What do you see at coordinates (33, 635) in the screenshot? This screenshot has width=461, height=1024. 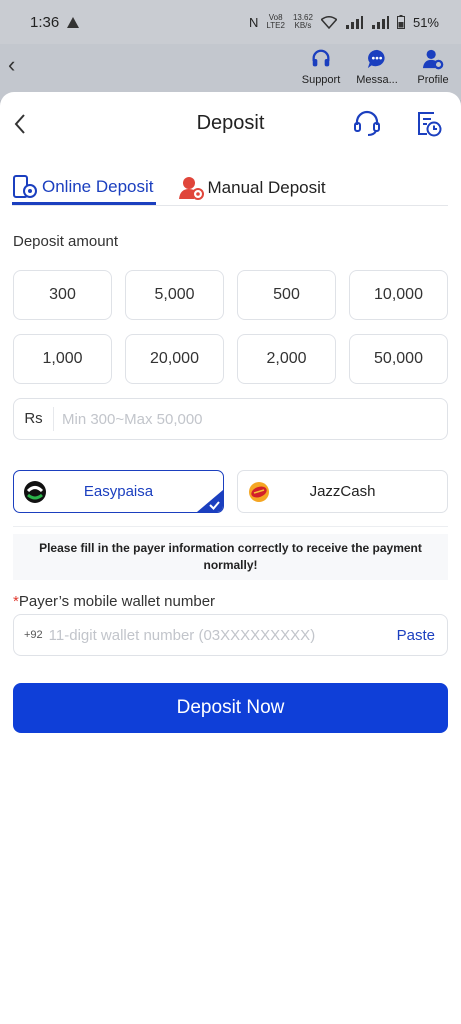 I see `country-code-prefix: +92` at bounding box center [33, 635].